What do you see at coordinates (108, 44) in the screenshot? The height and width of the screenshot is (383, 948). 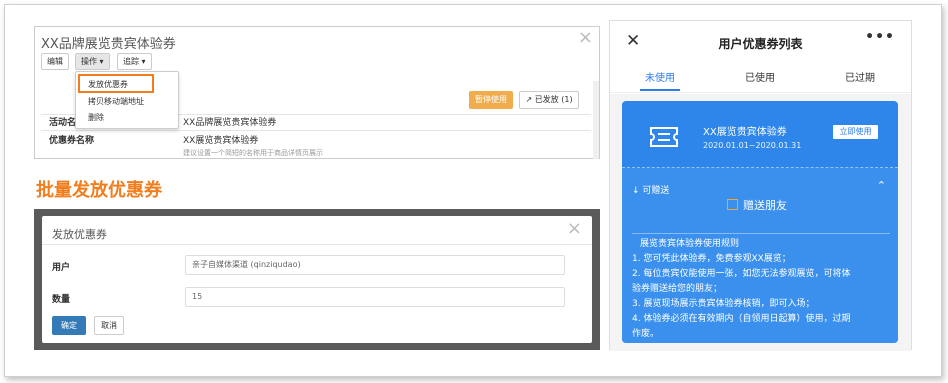 I see `panel-title: XX品牌展览贵宾体验券` at bounding box center [108, 44].